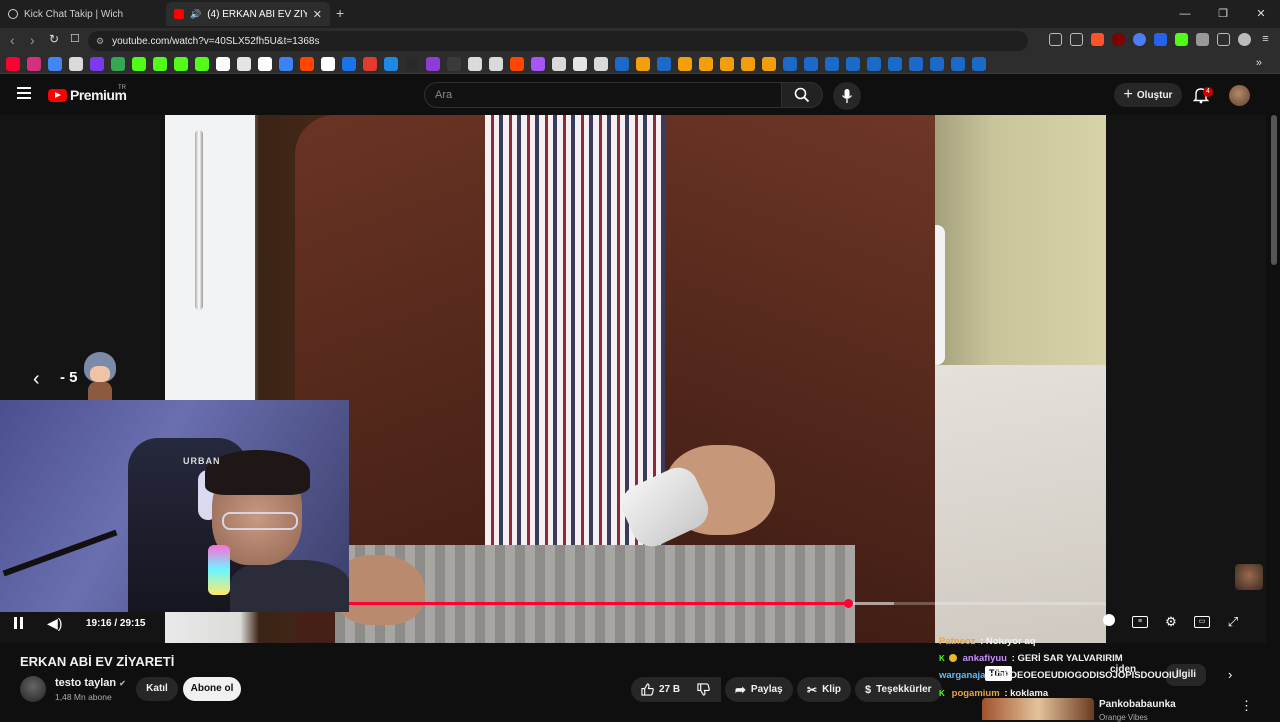 The height and width of the screenshot is (722, 1280). What do you see at coordinates (1109, 622) in the screenshot?
I see `autoplay-toggle-icon` at bounding box center [1109, 622].